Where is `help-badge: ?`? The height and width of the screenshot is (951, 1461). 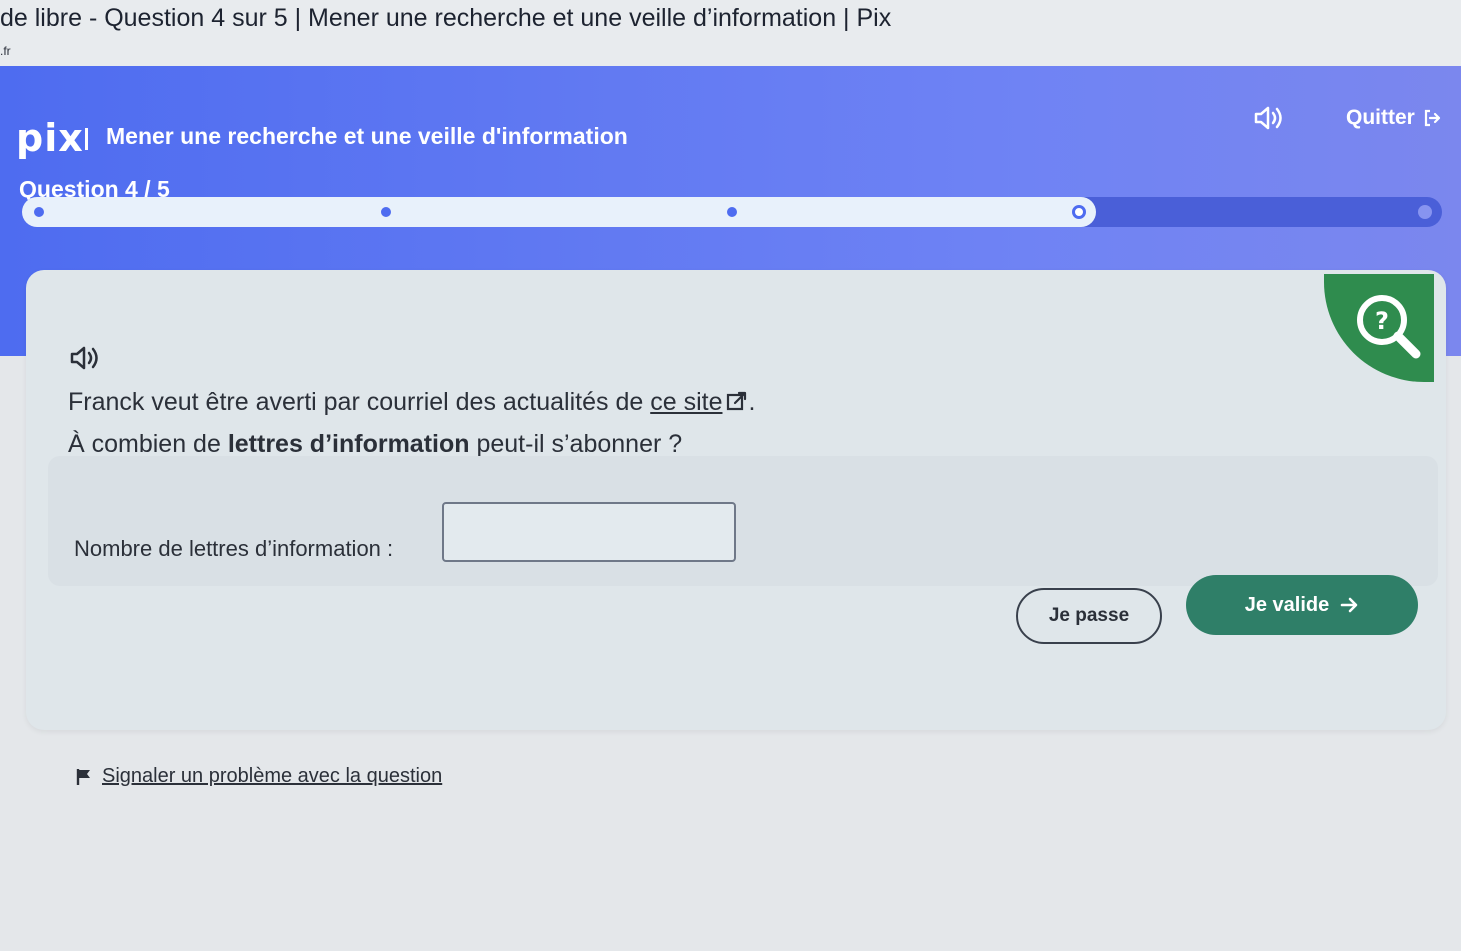
help-badge: ? is located at coordinates (1379, 328).